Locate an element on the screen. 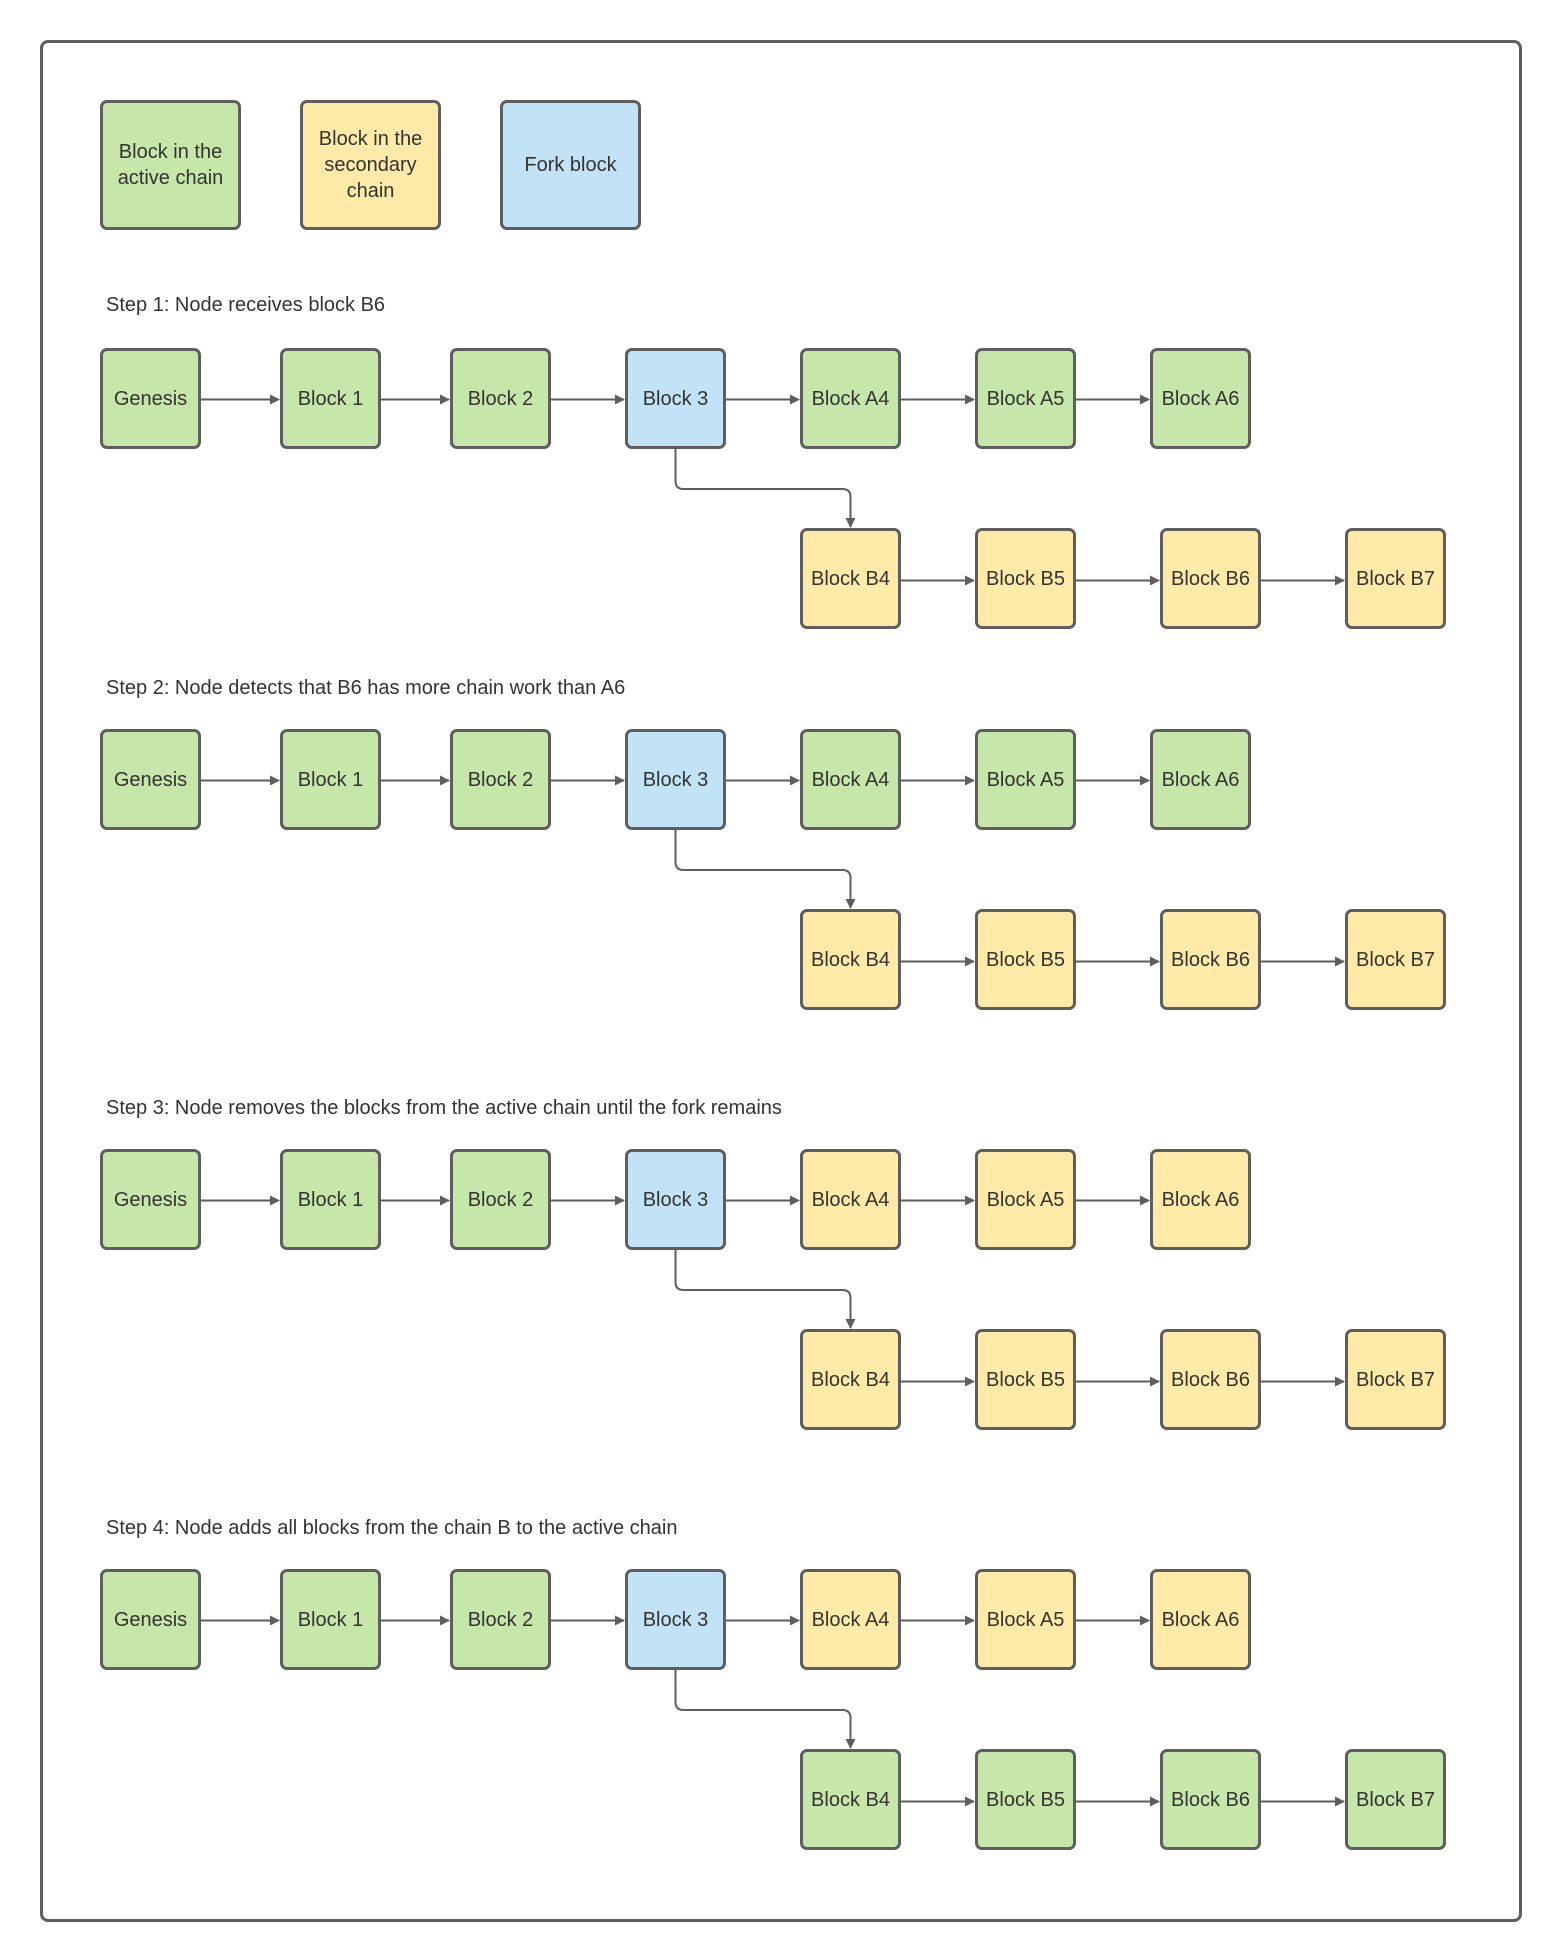 Image resolution: width=1560 pixels, height=1960 pixels. block-block-b4-step-1: Block B4 is located at coordinates (850, 578).